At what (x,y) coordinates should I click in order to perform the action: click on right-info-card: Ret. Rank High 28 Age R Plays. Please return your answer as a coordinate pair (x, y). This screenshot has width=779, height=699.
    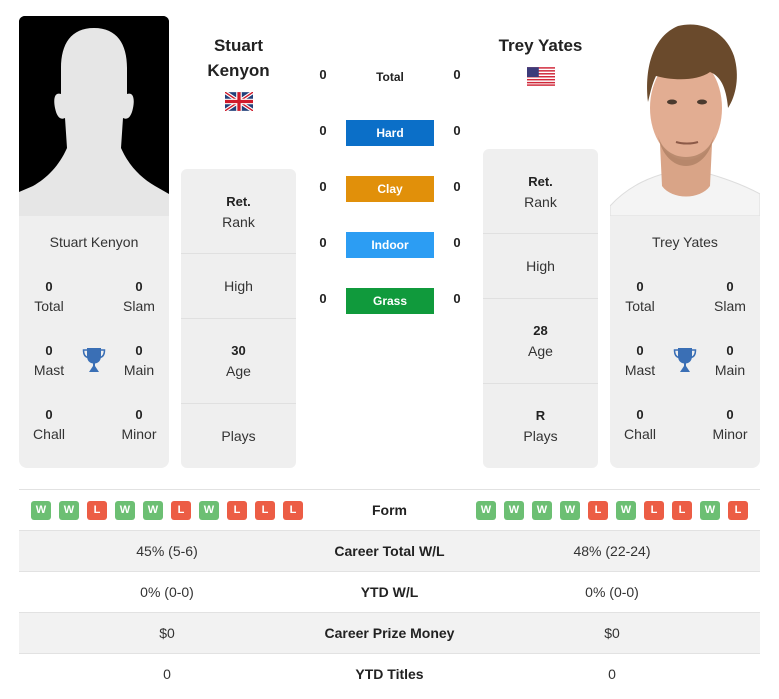
    Looking at the image, I should click on (540, 308).